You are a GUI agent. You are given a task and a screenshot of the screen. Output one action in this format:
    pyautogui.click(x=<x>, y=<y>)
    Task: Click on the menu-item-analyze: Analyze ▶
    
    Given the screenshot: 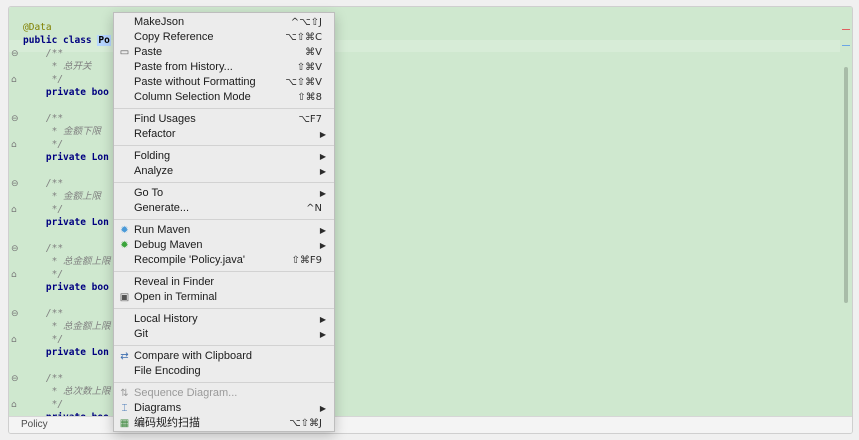 What is the action you would take?
    pyautogui.click(x=224, y=171)
    